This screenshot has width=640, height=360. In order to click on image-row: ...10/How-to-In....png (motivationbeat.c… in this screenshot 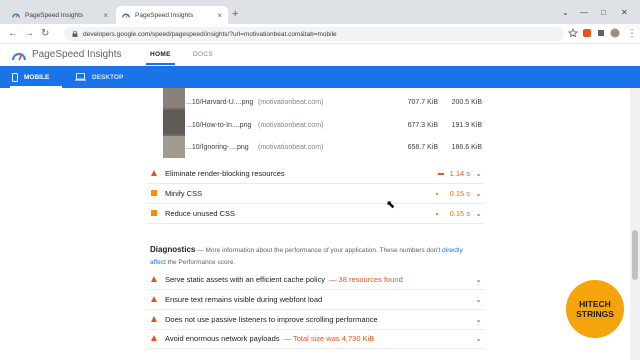, I will do `click(336, 125)`.